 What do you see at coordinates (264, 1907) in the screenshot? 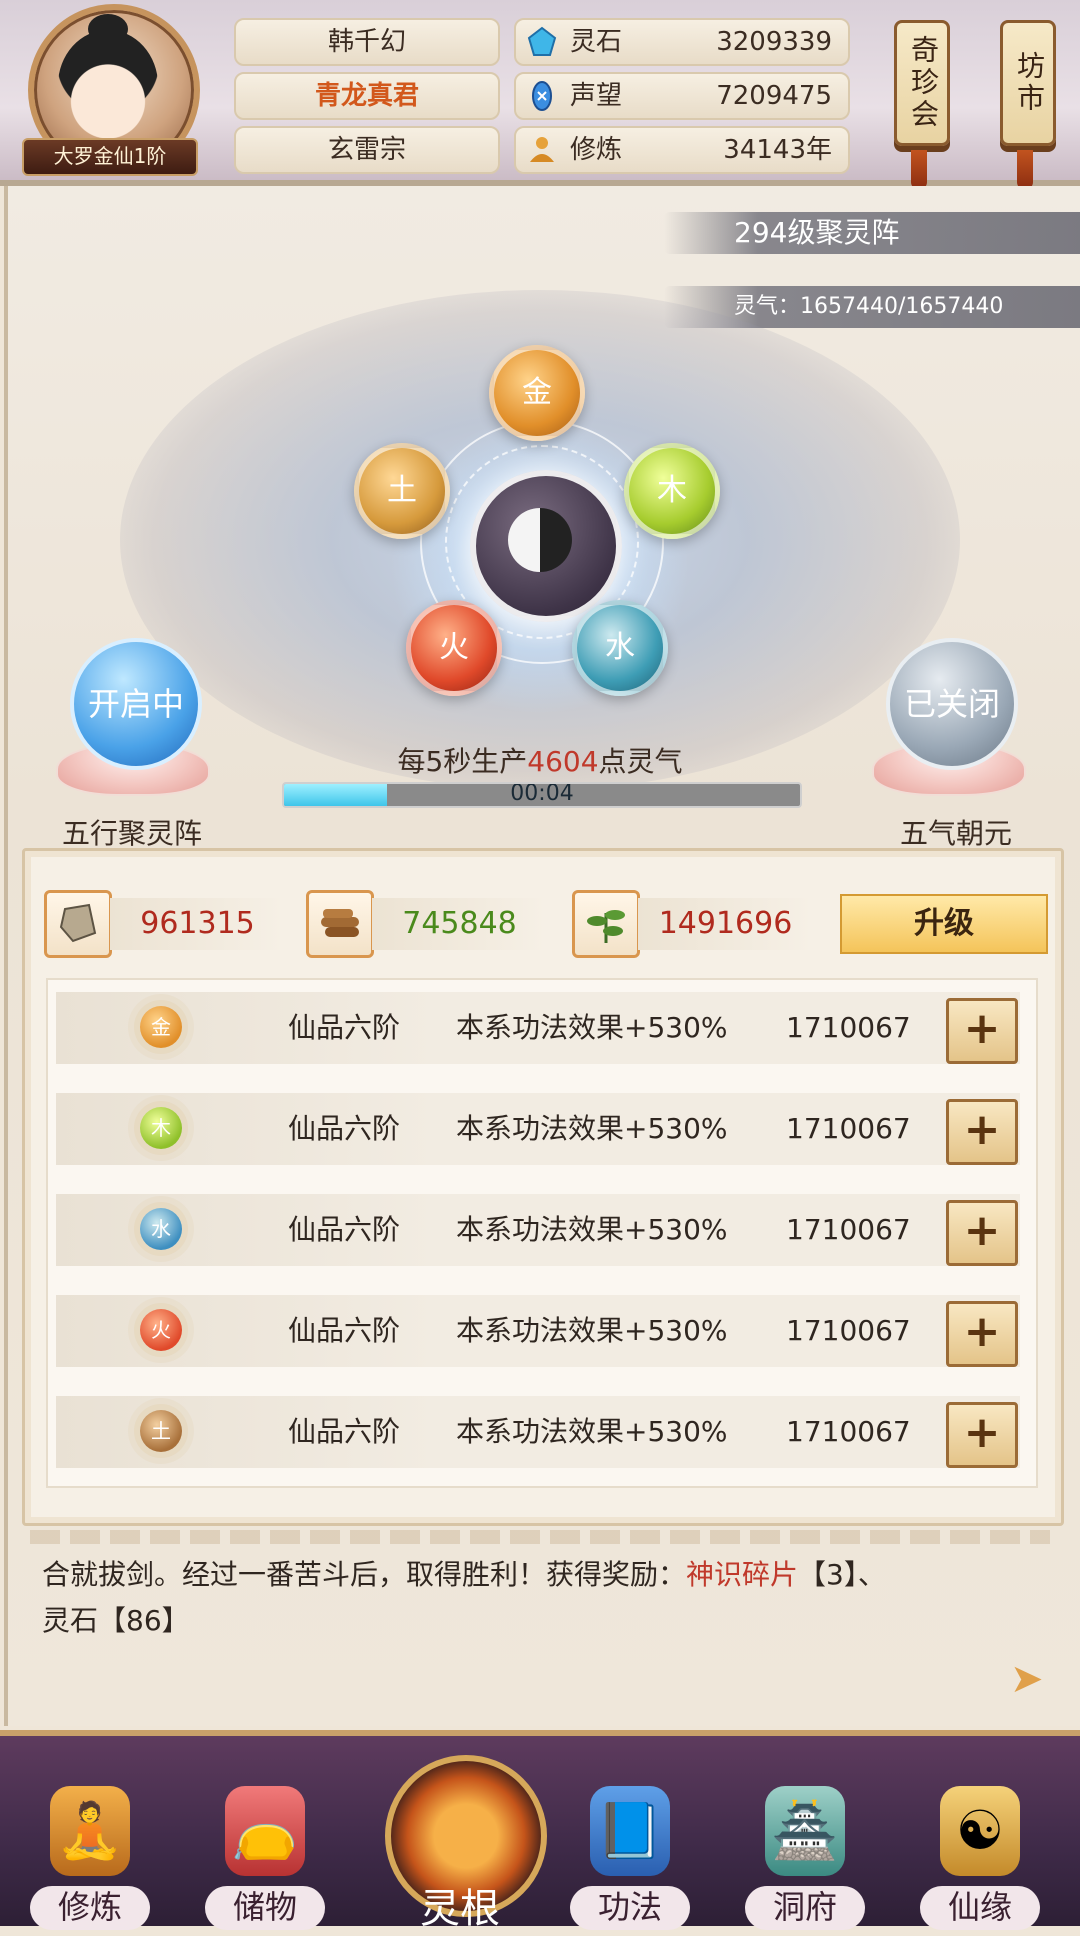
I see `nav-label: 储物` at bounding box center [264, 1907].